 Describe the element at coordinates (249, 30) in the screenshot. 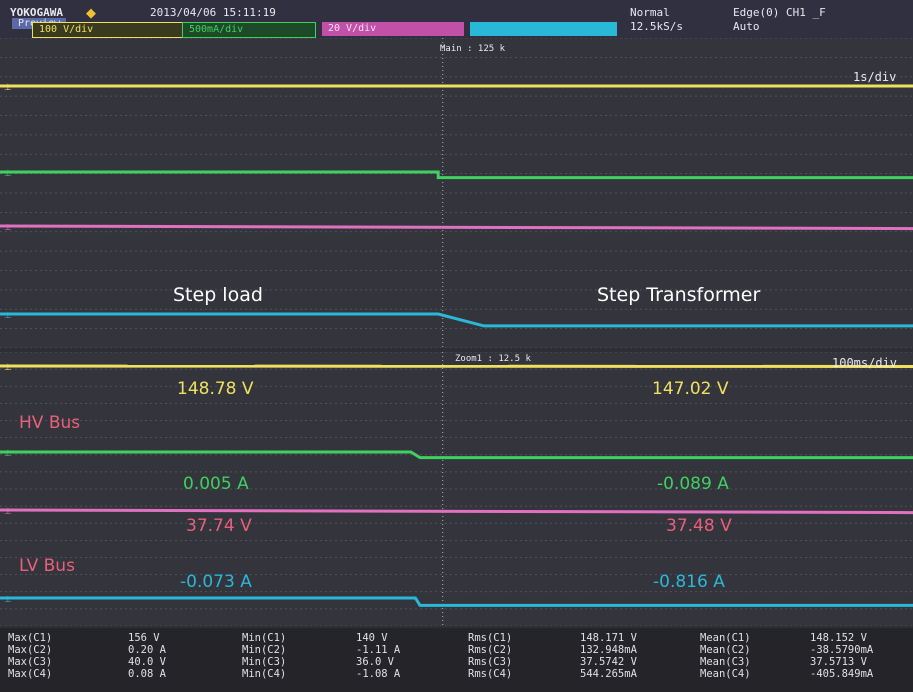

I see `channel-2-scale: 500mA/div` at that location.